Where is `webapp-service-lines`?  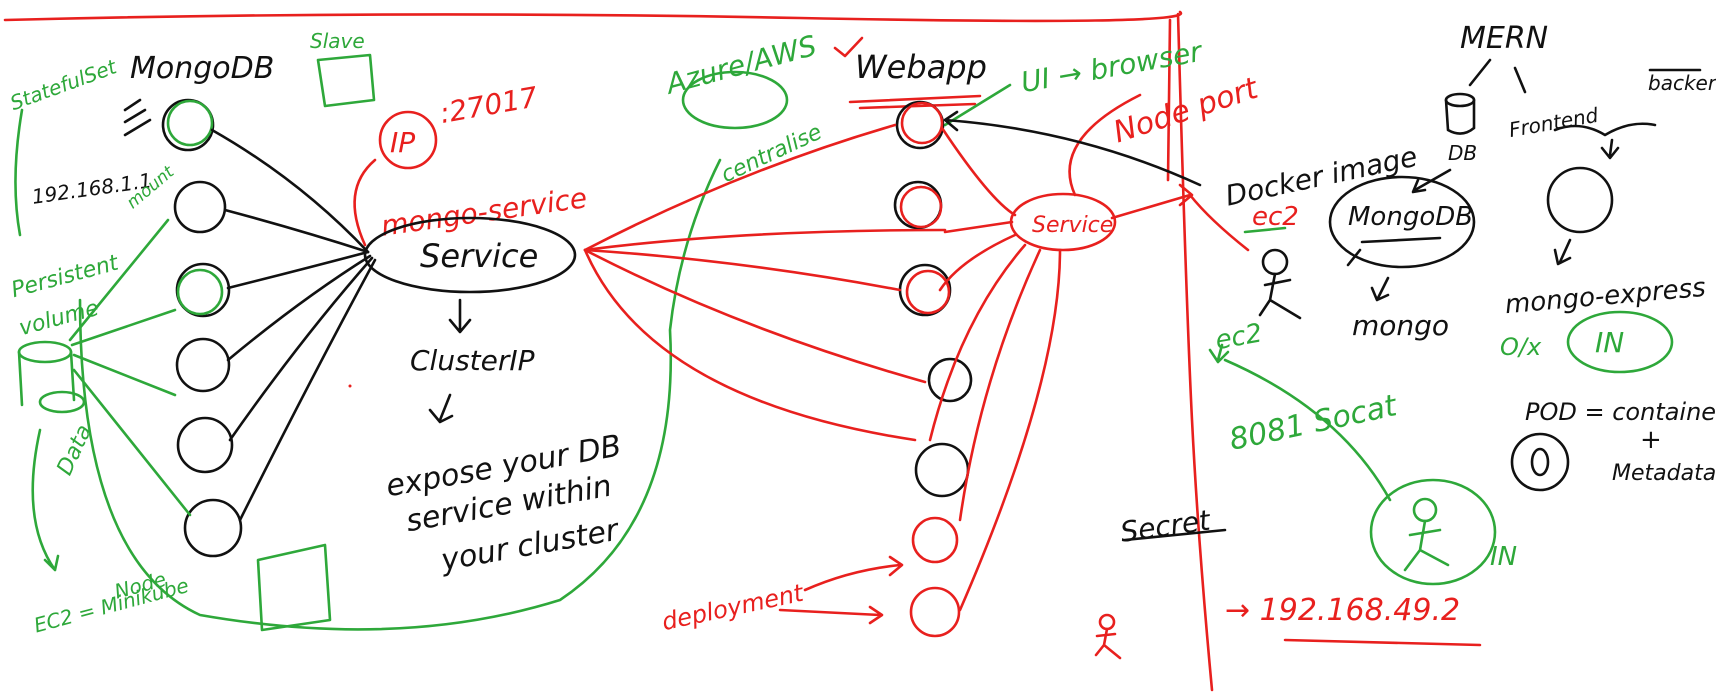 webapp-service-lines is located at coordinates (1035, 352).